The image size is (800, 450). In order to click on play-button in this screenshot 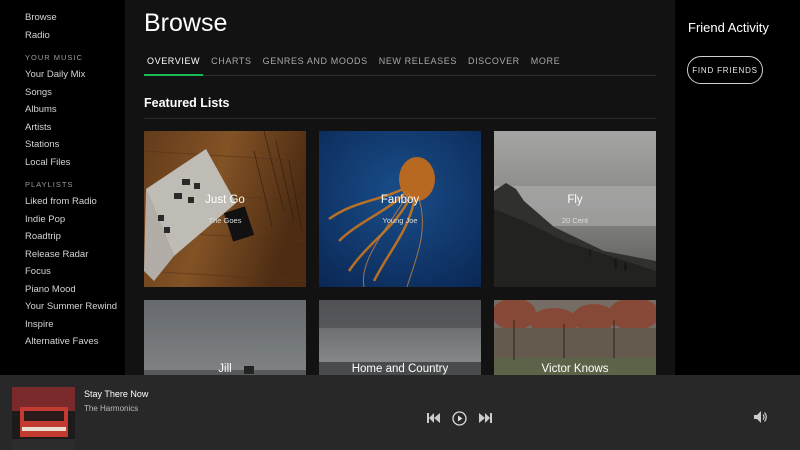, I will do `click(459, 418)`.